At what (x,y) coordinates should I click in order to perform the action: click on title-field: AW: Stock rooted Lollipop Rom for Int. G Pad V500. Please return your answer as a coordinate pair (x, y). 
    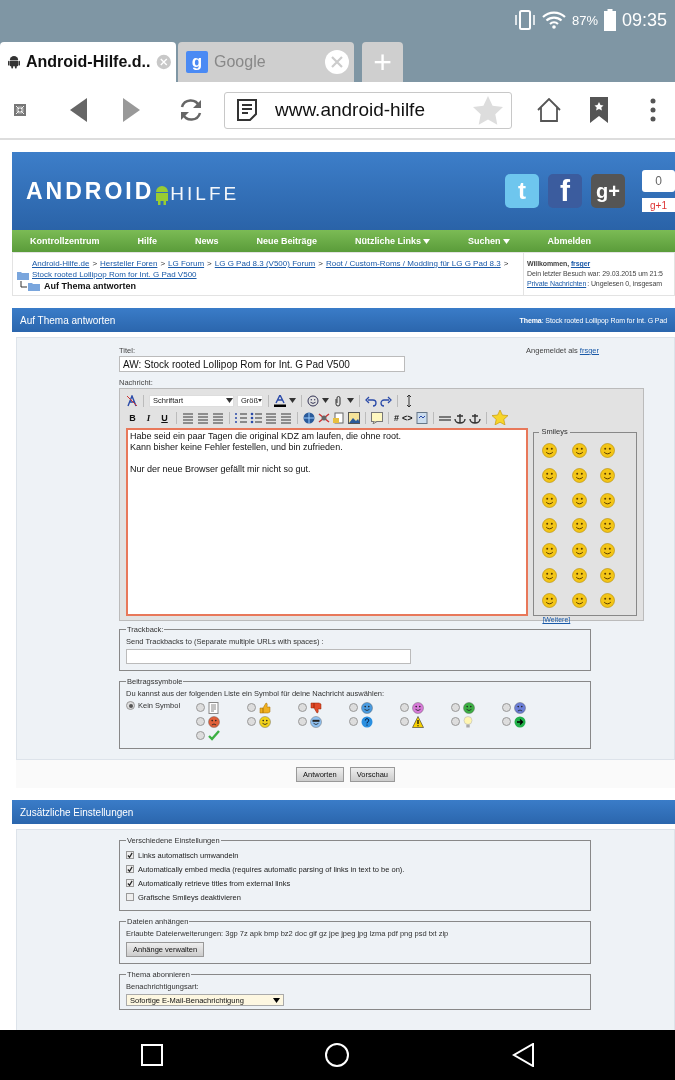
    Looking at the image, I should click on (262, 364).